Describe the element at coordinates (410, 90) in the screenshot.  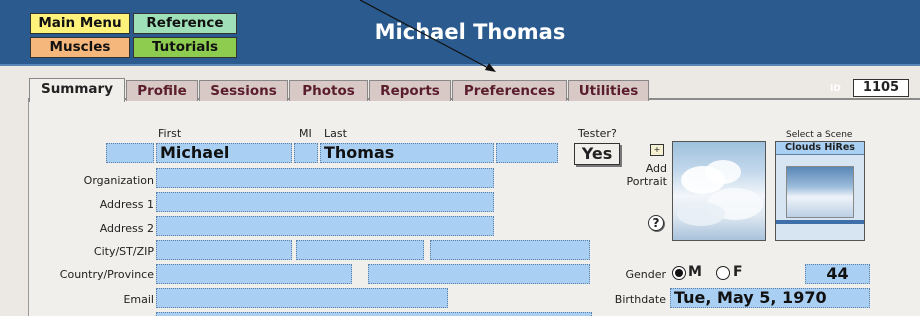
I see `tab-reports: Reports` at that location.